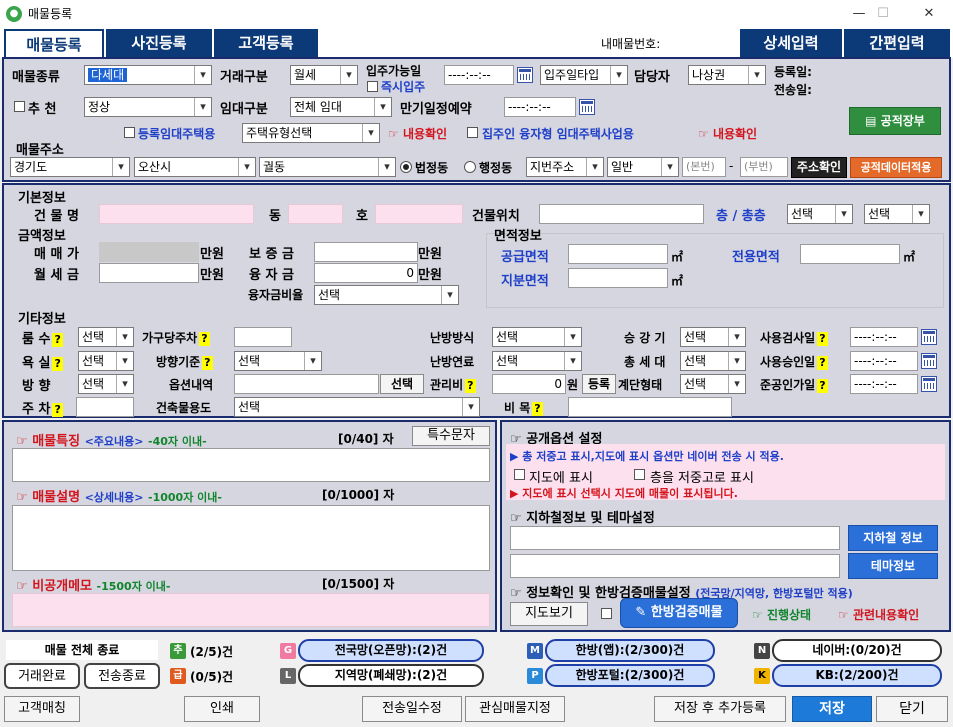  Describe the element at coordinates (412, 709) in the screenshot. I see `send-date-edit-button: 전송일수정` at that location.